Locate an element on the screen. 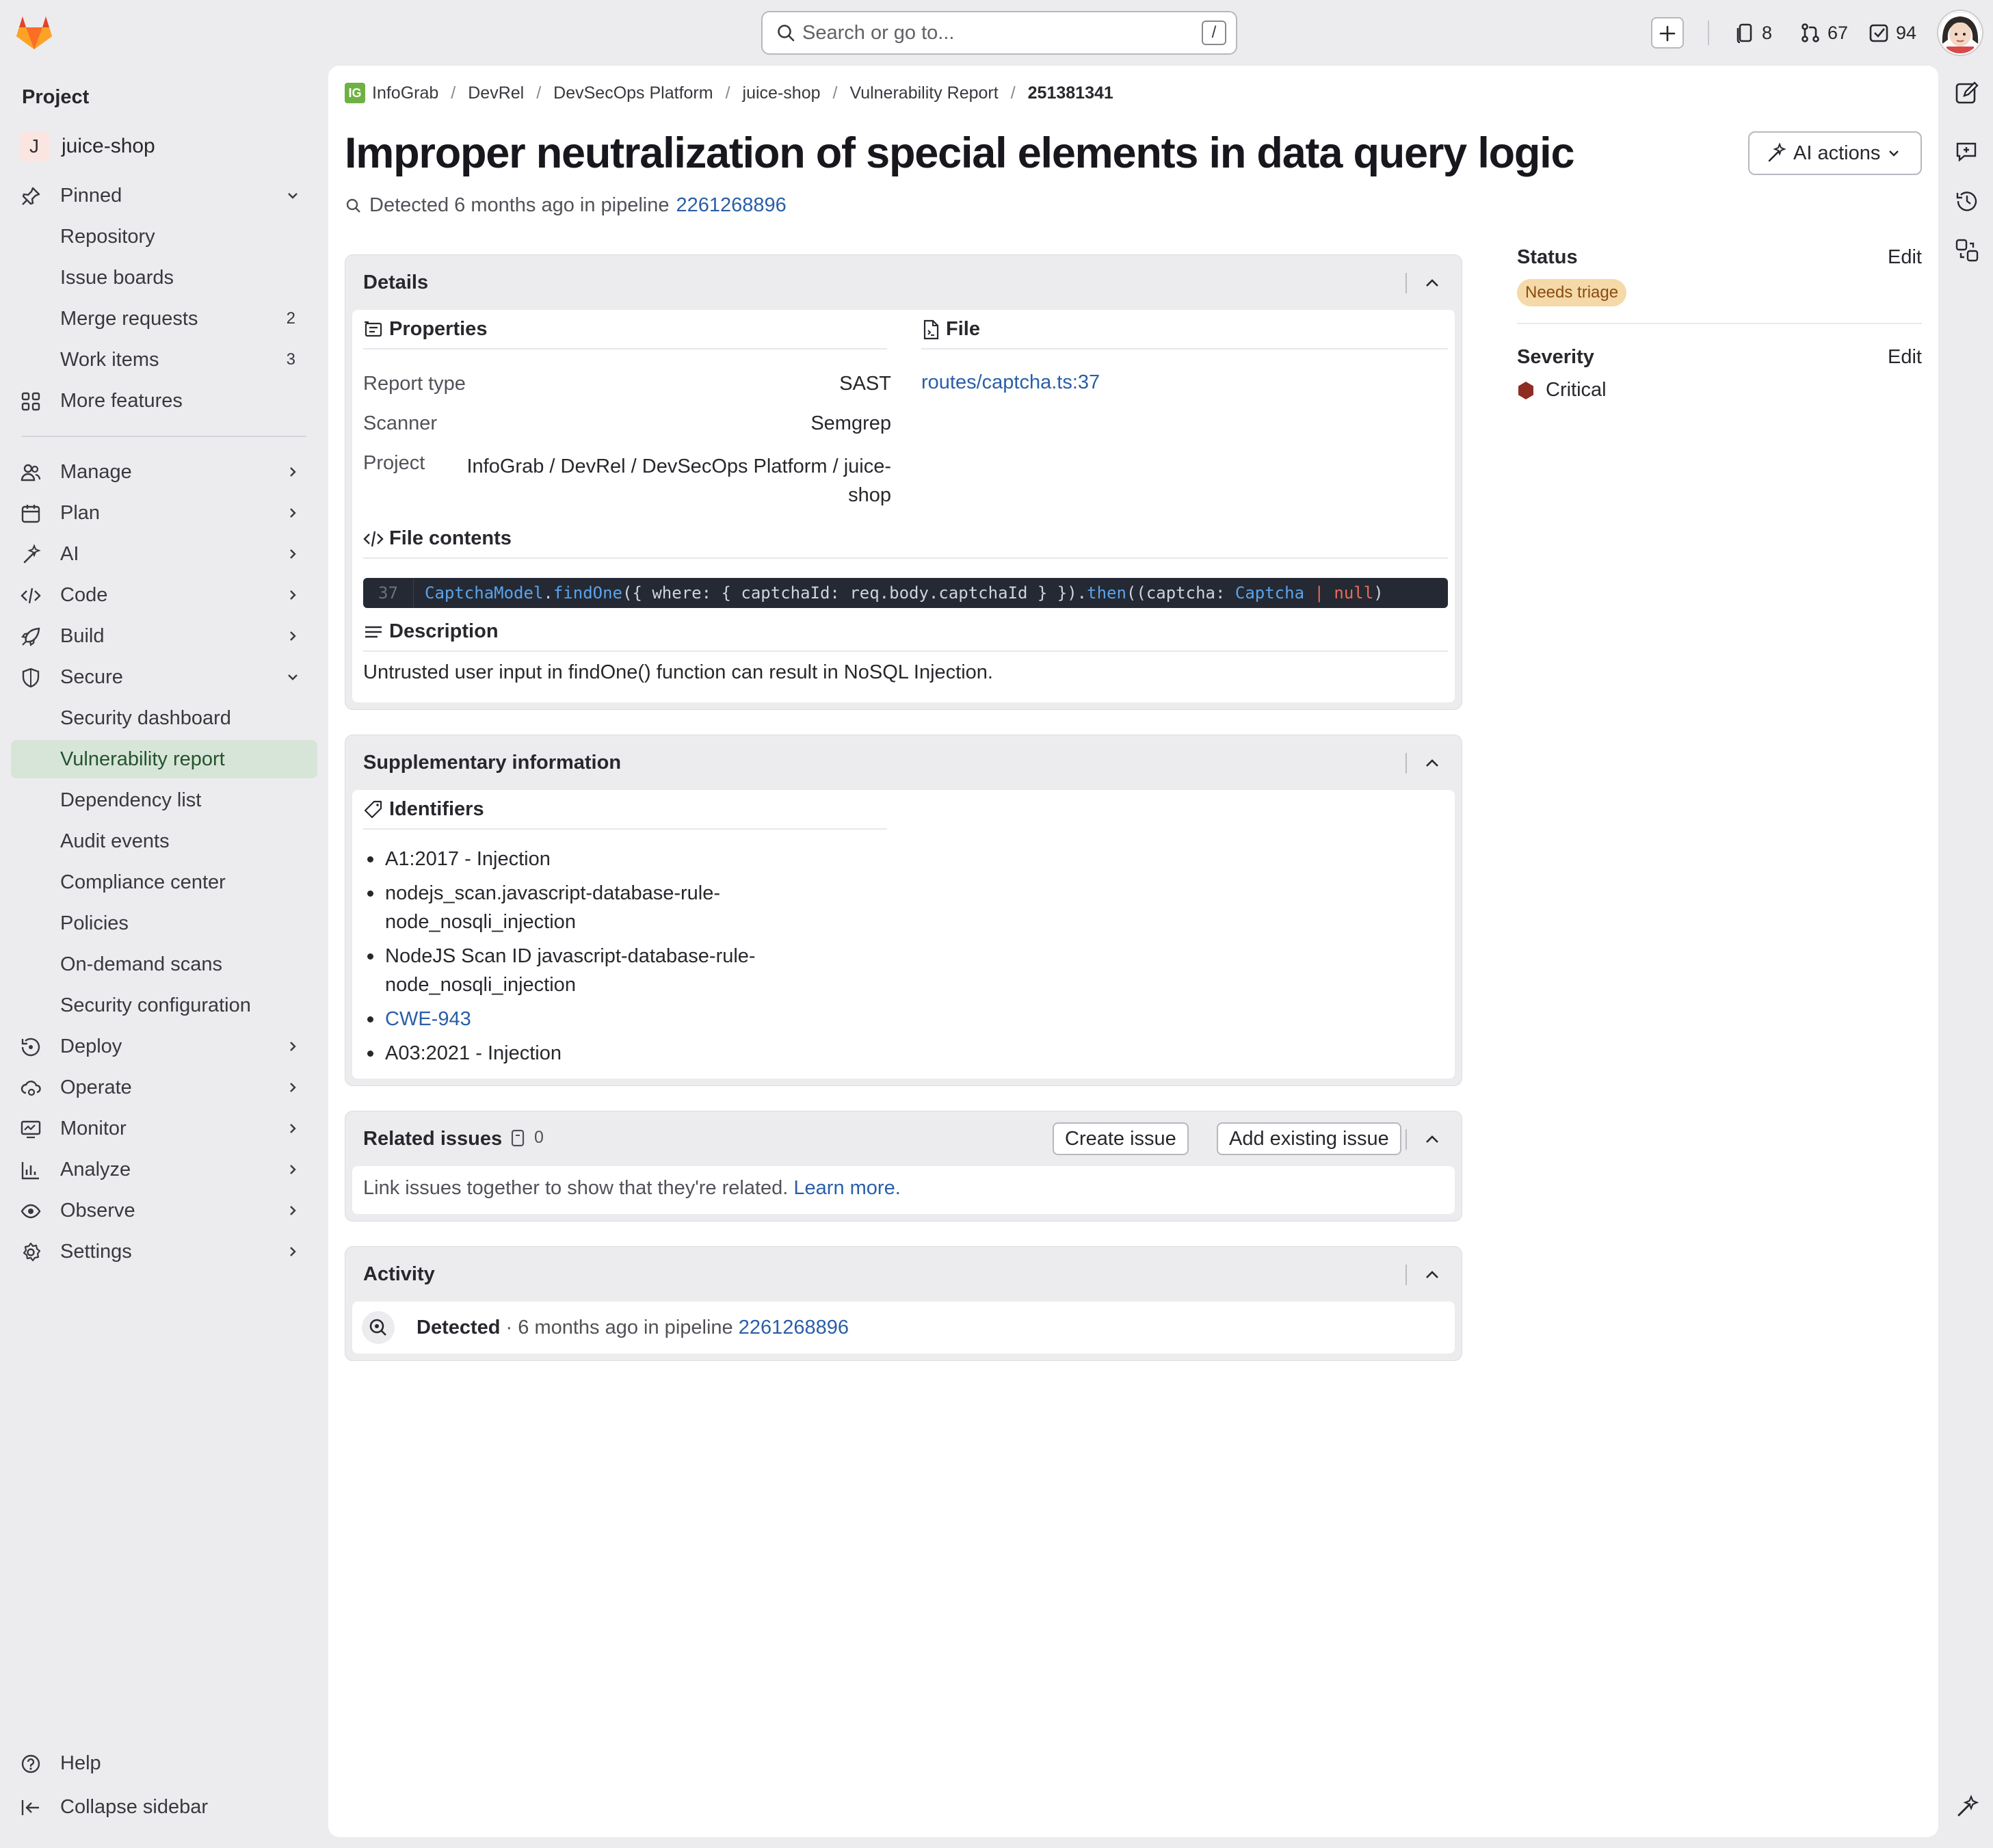 This screenshot has width=1993, height=1848. code-token: ) is located at coordinates (1378, 593).